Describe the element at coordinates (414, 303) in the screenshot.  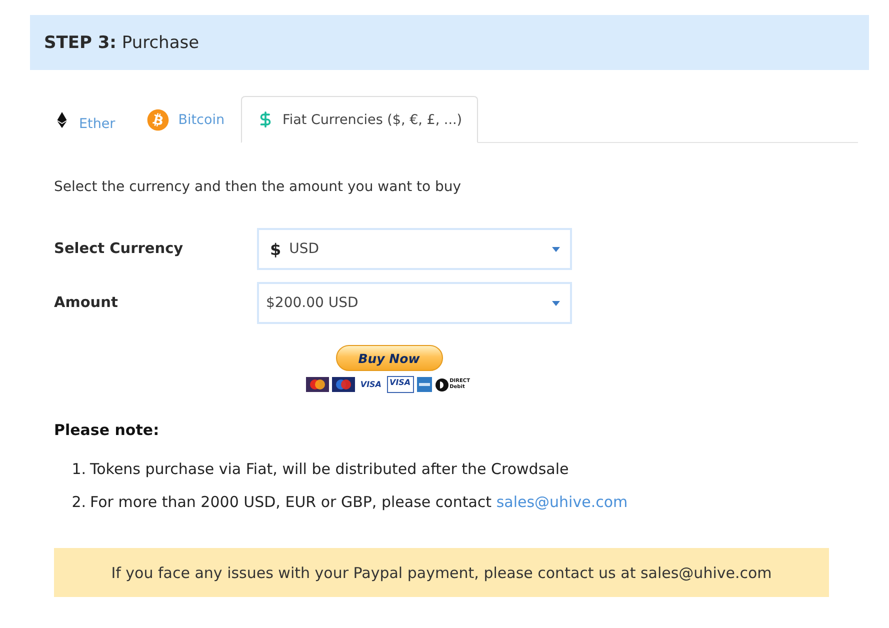
I see `select-field: $200.00 USD` at that location.